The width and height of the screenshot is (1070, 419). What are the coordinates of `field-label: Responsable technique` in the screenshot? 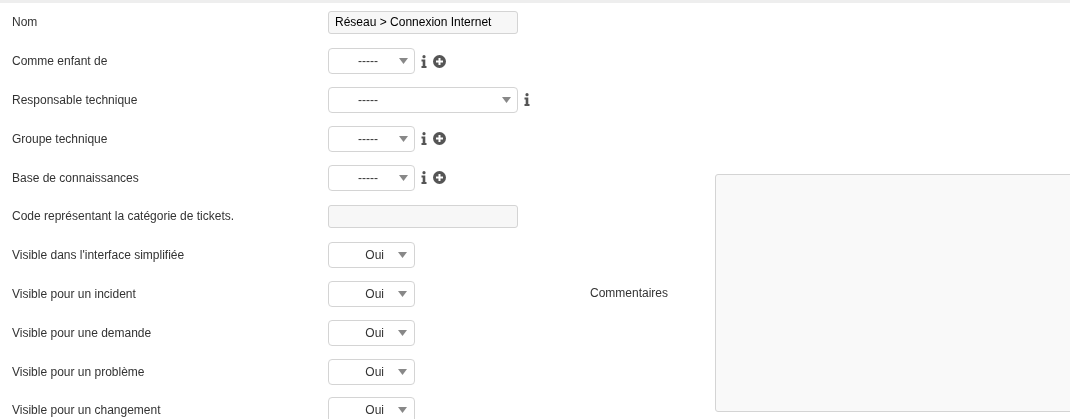 It's located at (75, 100).